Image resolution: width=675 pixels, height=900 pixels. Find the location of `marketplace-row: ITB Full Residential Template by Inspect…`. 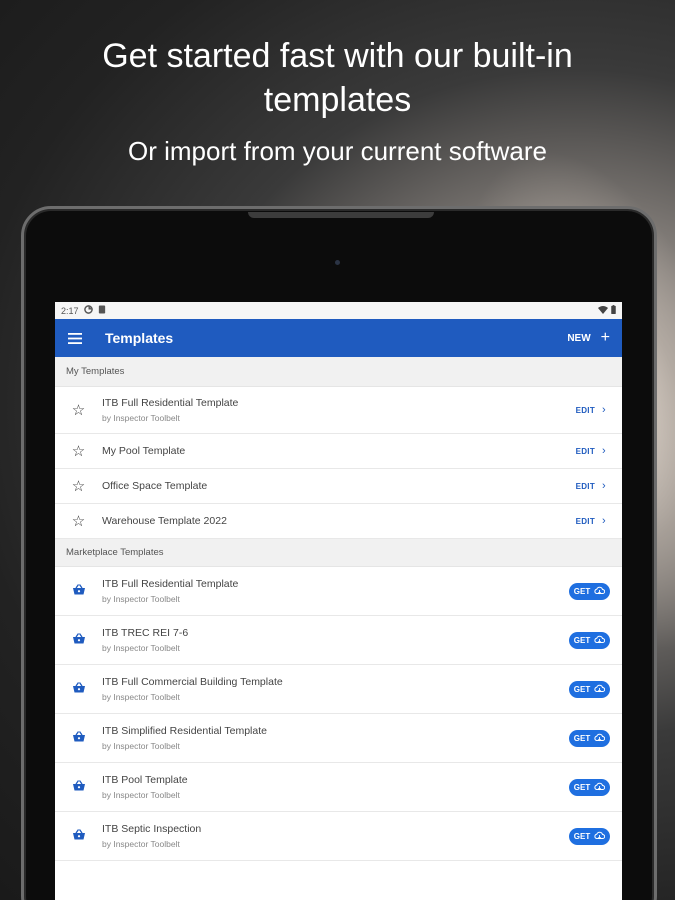

marketplace-row: ITB Full Residential Template by Inspect… is located at coordinates (338, 591).